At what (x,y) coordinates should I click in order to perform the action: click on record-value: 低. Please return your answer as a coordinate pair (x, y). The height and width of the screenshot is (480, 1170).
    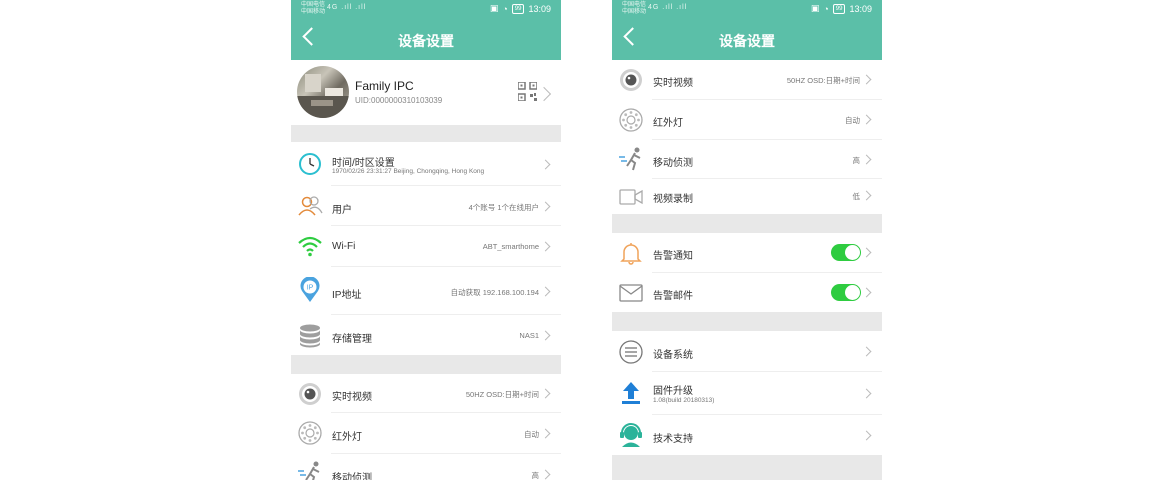
    Looking at the image, I should click on (856, 196).